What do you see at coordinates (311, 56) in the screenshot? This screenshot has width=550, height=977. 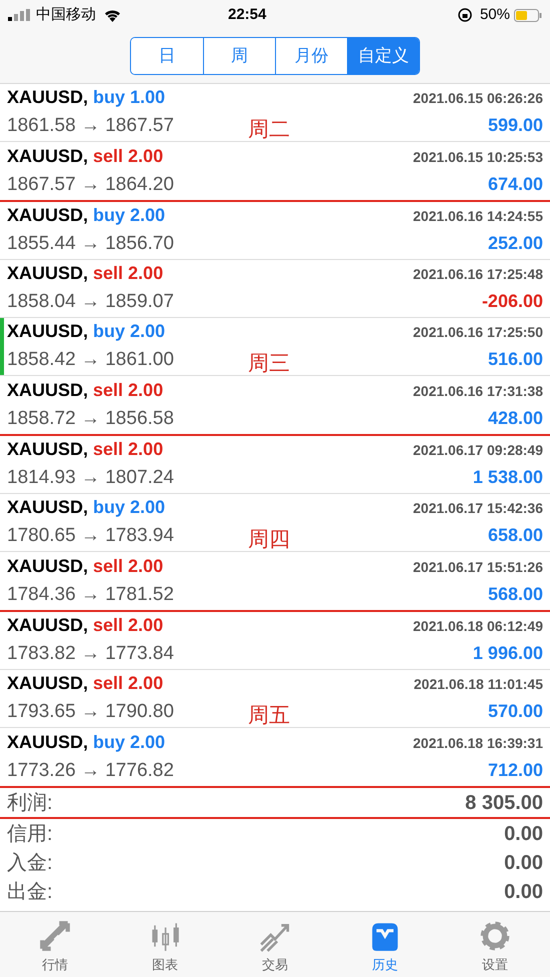 I see `period-tab: 月份` at bounding box center [311, 56].